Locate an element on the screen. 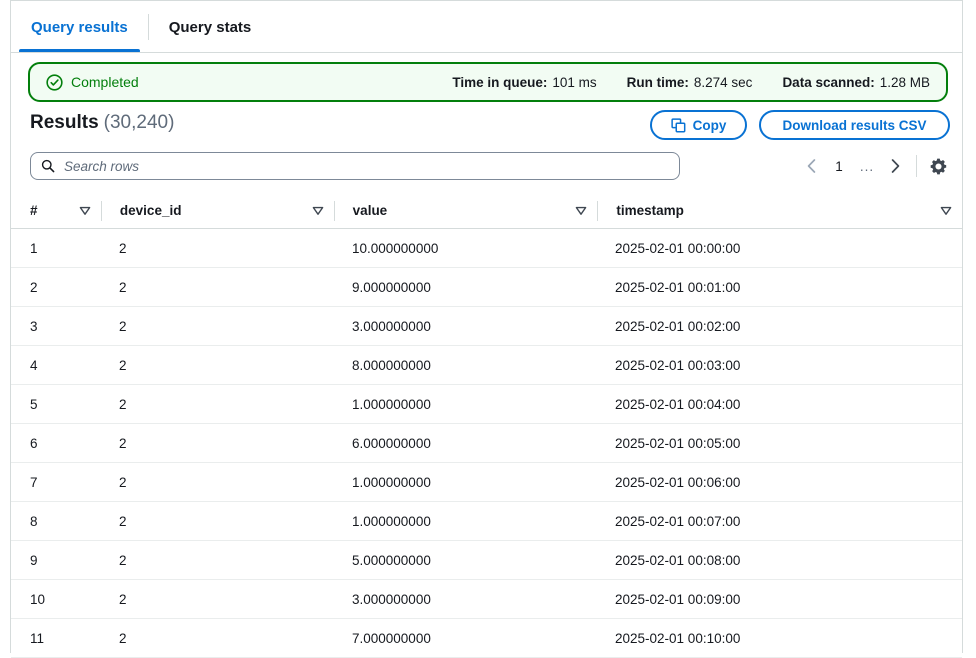 Image resolution: width=976 pixels, height=658 pixels. cell-timestamp: 2025-02-01 00:07:00 is located at coordinates (678, 521).